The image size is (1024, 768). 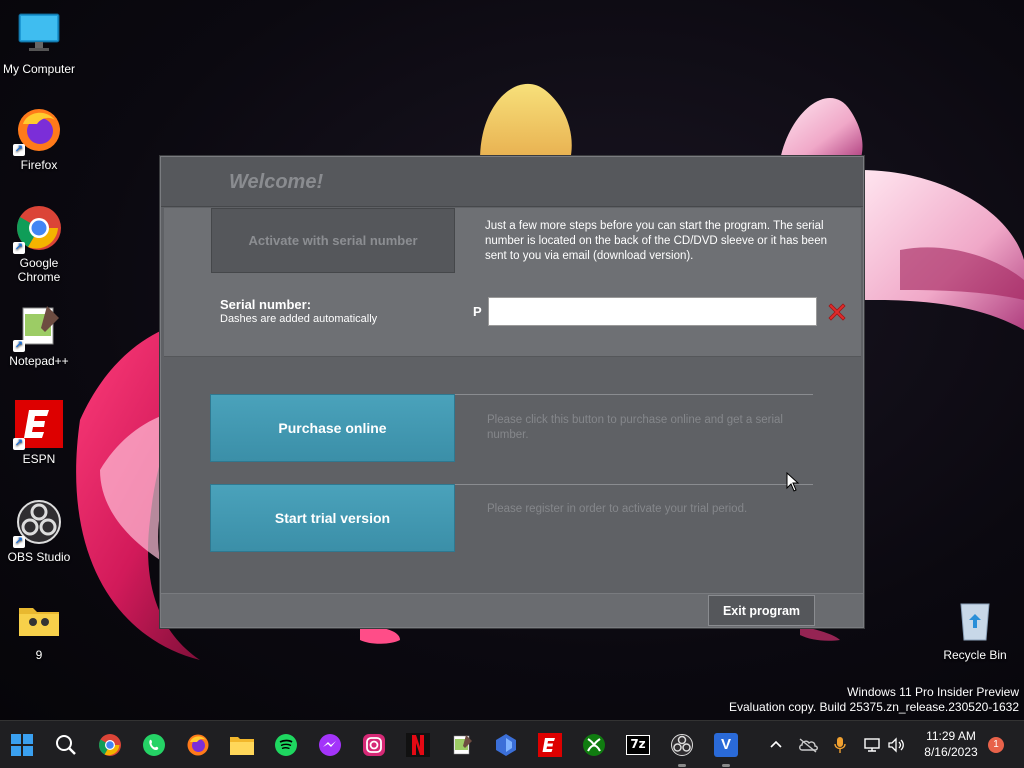 What do you see at coordinates (634, 394) in the screenshot?
I see `purchase-separator` at bounding box center [634, 394].